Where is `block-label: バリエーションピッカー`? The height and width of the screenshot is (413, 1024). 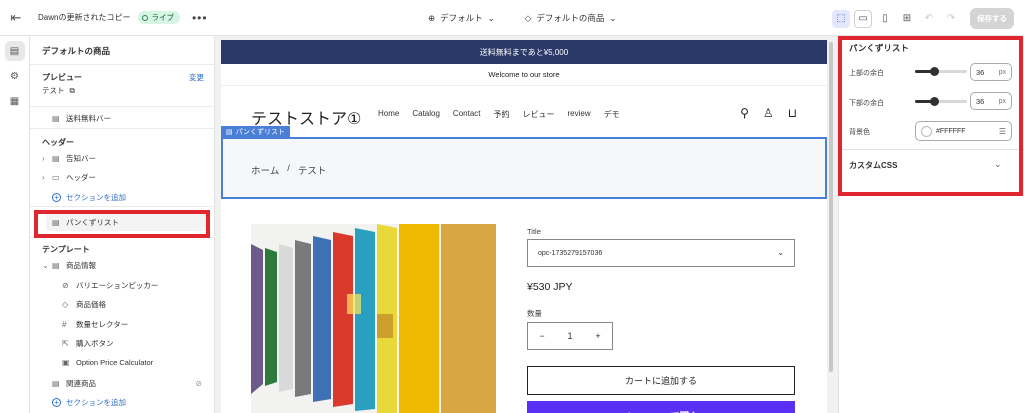 block-label: バリエーションピッカー is located at coordinates (117, 285).